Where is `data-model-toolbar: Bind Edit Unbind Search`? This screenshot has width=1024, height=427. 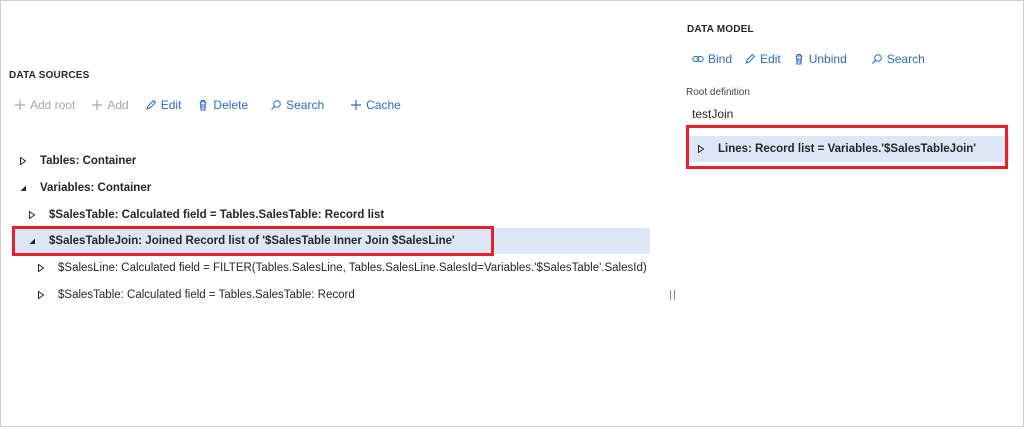
data-model-toolbar: Bind Edit Unbind Search is located at coordinates (816, 59).